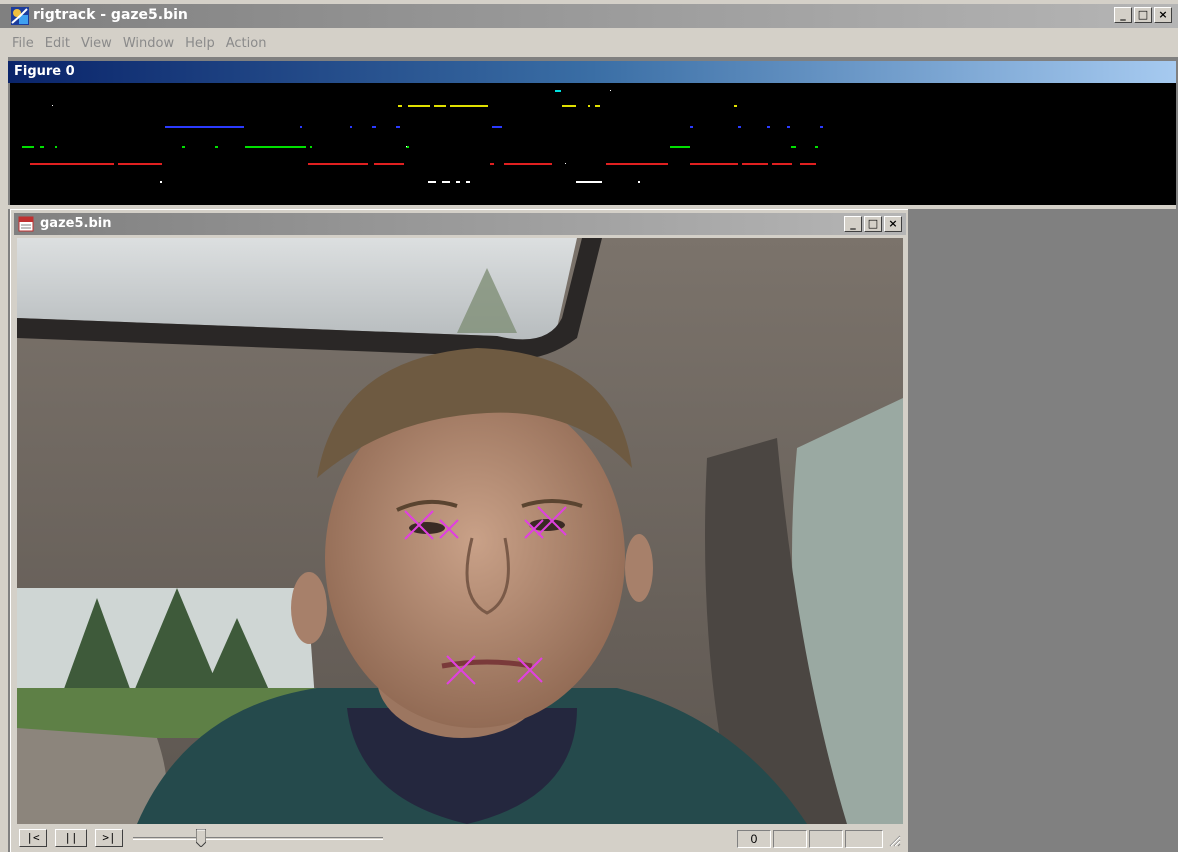 This screenshot has width=1178, height=852. Describe the element at coordinates (894, 840) in the screenshot. I see `resize-grip-icon` at that location.